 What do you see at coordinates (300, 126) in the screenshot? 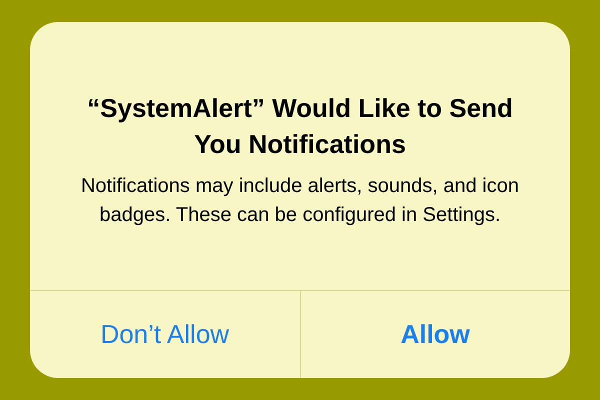
I see `alert-title: “SystemAlert” Would Like to Send You Notifications` at bounding box center [300, 126].